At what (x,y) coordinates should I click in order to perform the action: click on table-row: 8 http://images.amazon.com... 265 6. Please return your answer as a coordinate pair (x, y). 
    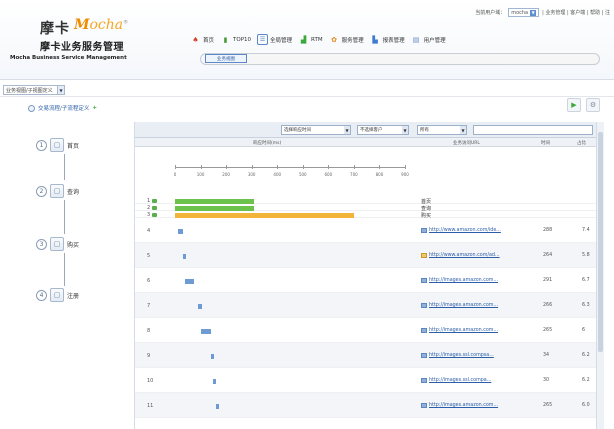
    Looking at the image, I should click on (366, 330).